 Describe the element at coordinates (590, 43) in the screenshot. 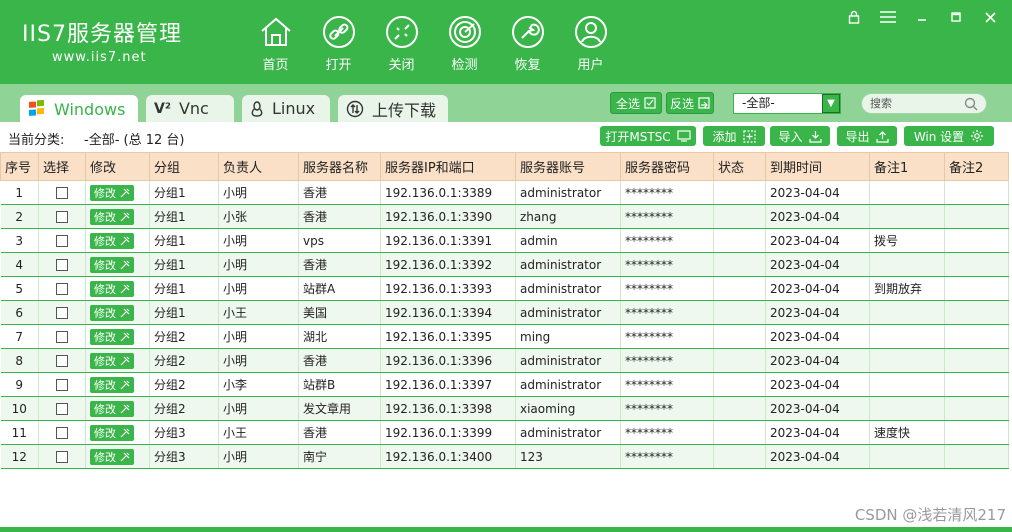

I see `nav-user: 用户` at that location.